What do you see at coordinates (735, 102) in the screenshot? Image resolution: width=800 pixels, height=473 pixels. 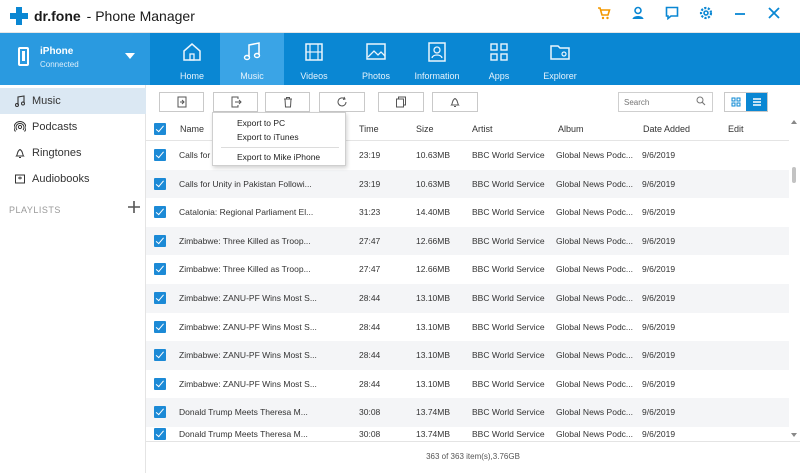 I see `grid-view-button` at bounding box center [735, 102].